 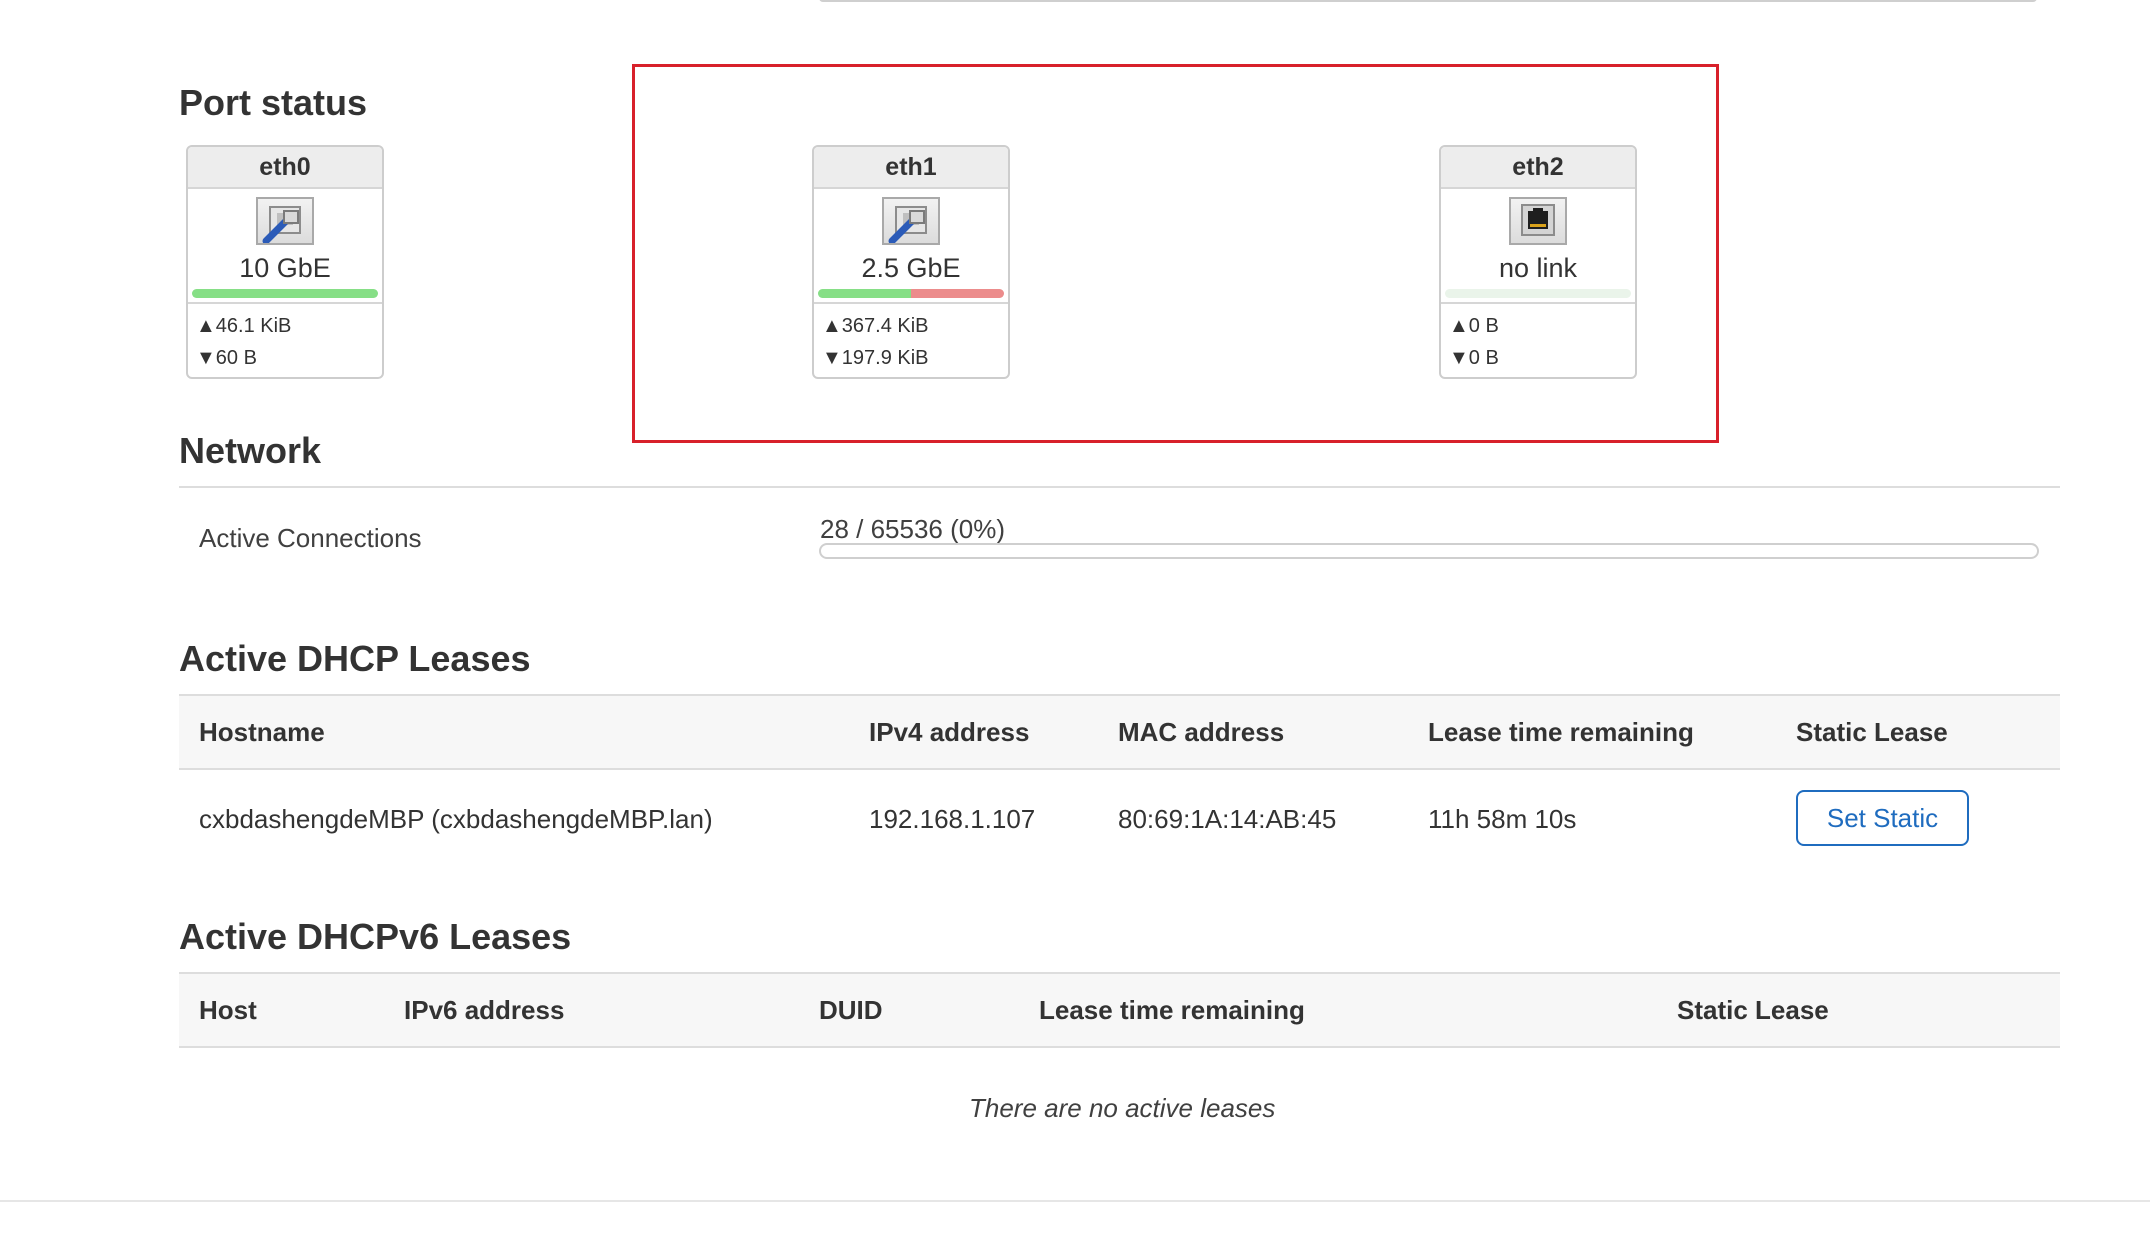 What do you see at coordinates (228, 1010) in the screenshot?
I see `col-host: Host` at bounding box center [228, 1010].